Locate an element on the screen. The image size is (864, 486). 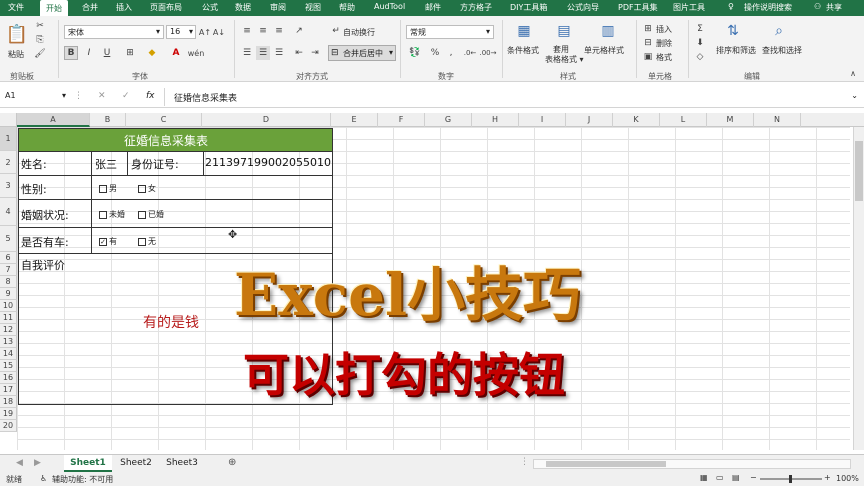
tab-review: 审阅 is located at coordinates (278, 7).